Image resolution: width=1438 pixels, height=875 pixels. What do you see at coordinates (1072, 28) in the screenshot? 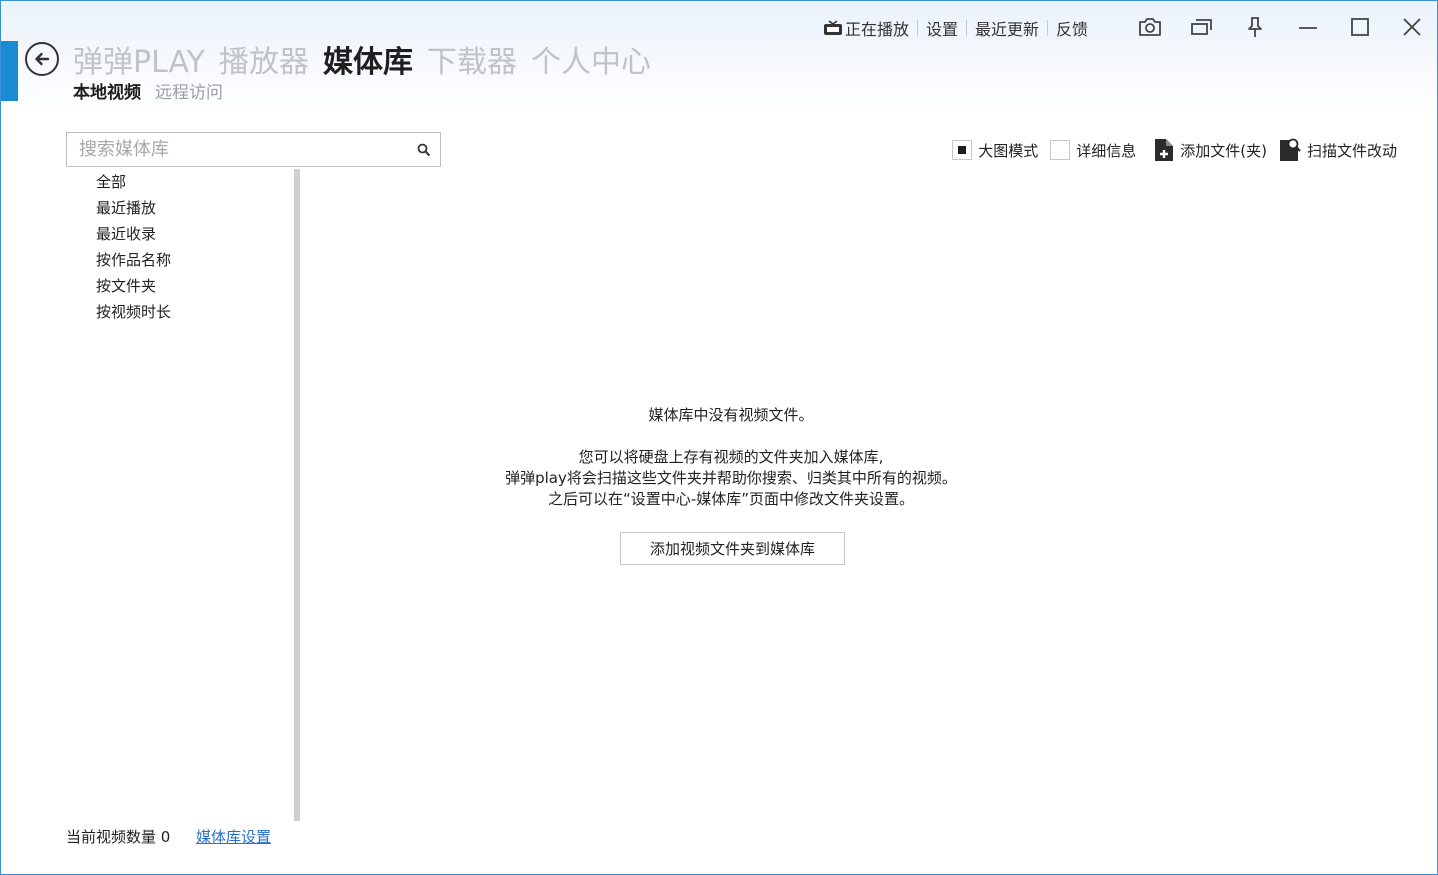
I see `feedback-link: 反馈` at bounding box center [1072, 28].